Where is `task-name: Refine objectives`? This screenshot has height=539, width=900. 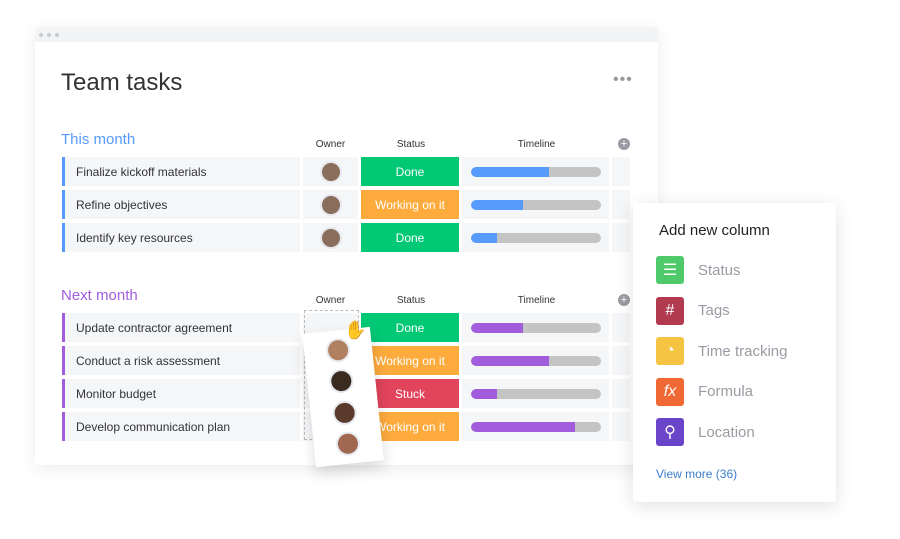 task-name: Refine objectives is located at coordinates (181, 204).